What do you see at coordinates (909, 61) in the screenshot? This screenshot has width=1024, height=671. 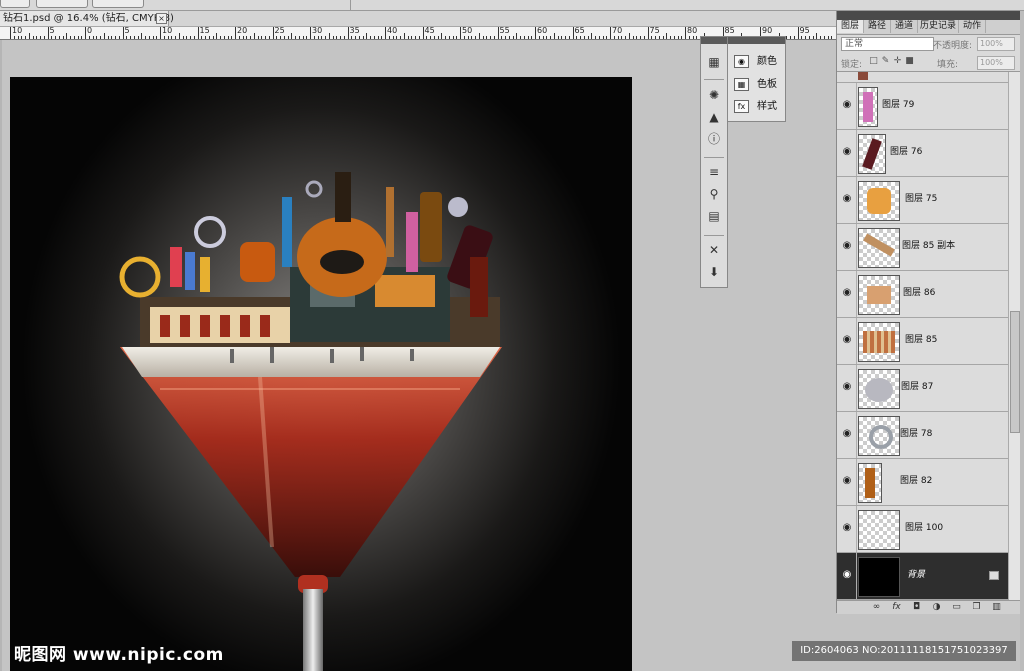 I see `lock-all-icon: ■` at bounding box center [909, 61].